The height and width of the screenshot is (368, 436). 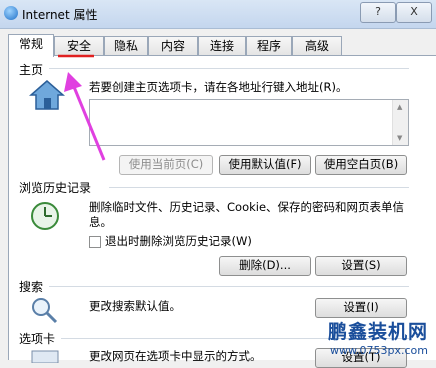 I want to click on history-description: 删除临时文件、历史记录、Cookie、保存的密码和网页表单信息。, so click(x=247, y=214).